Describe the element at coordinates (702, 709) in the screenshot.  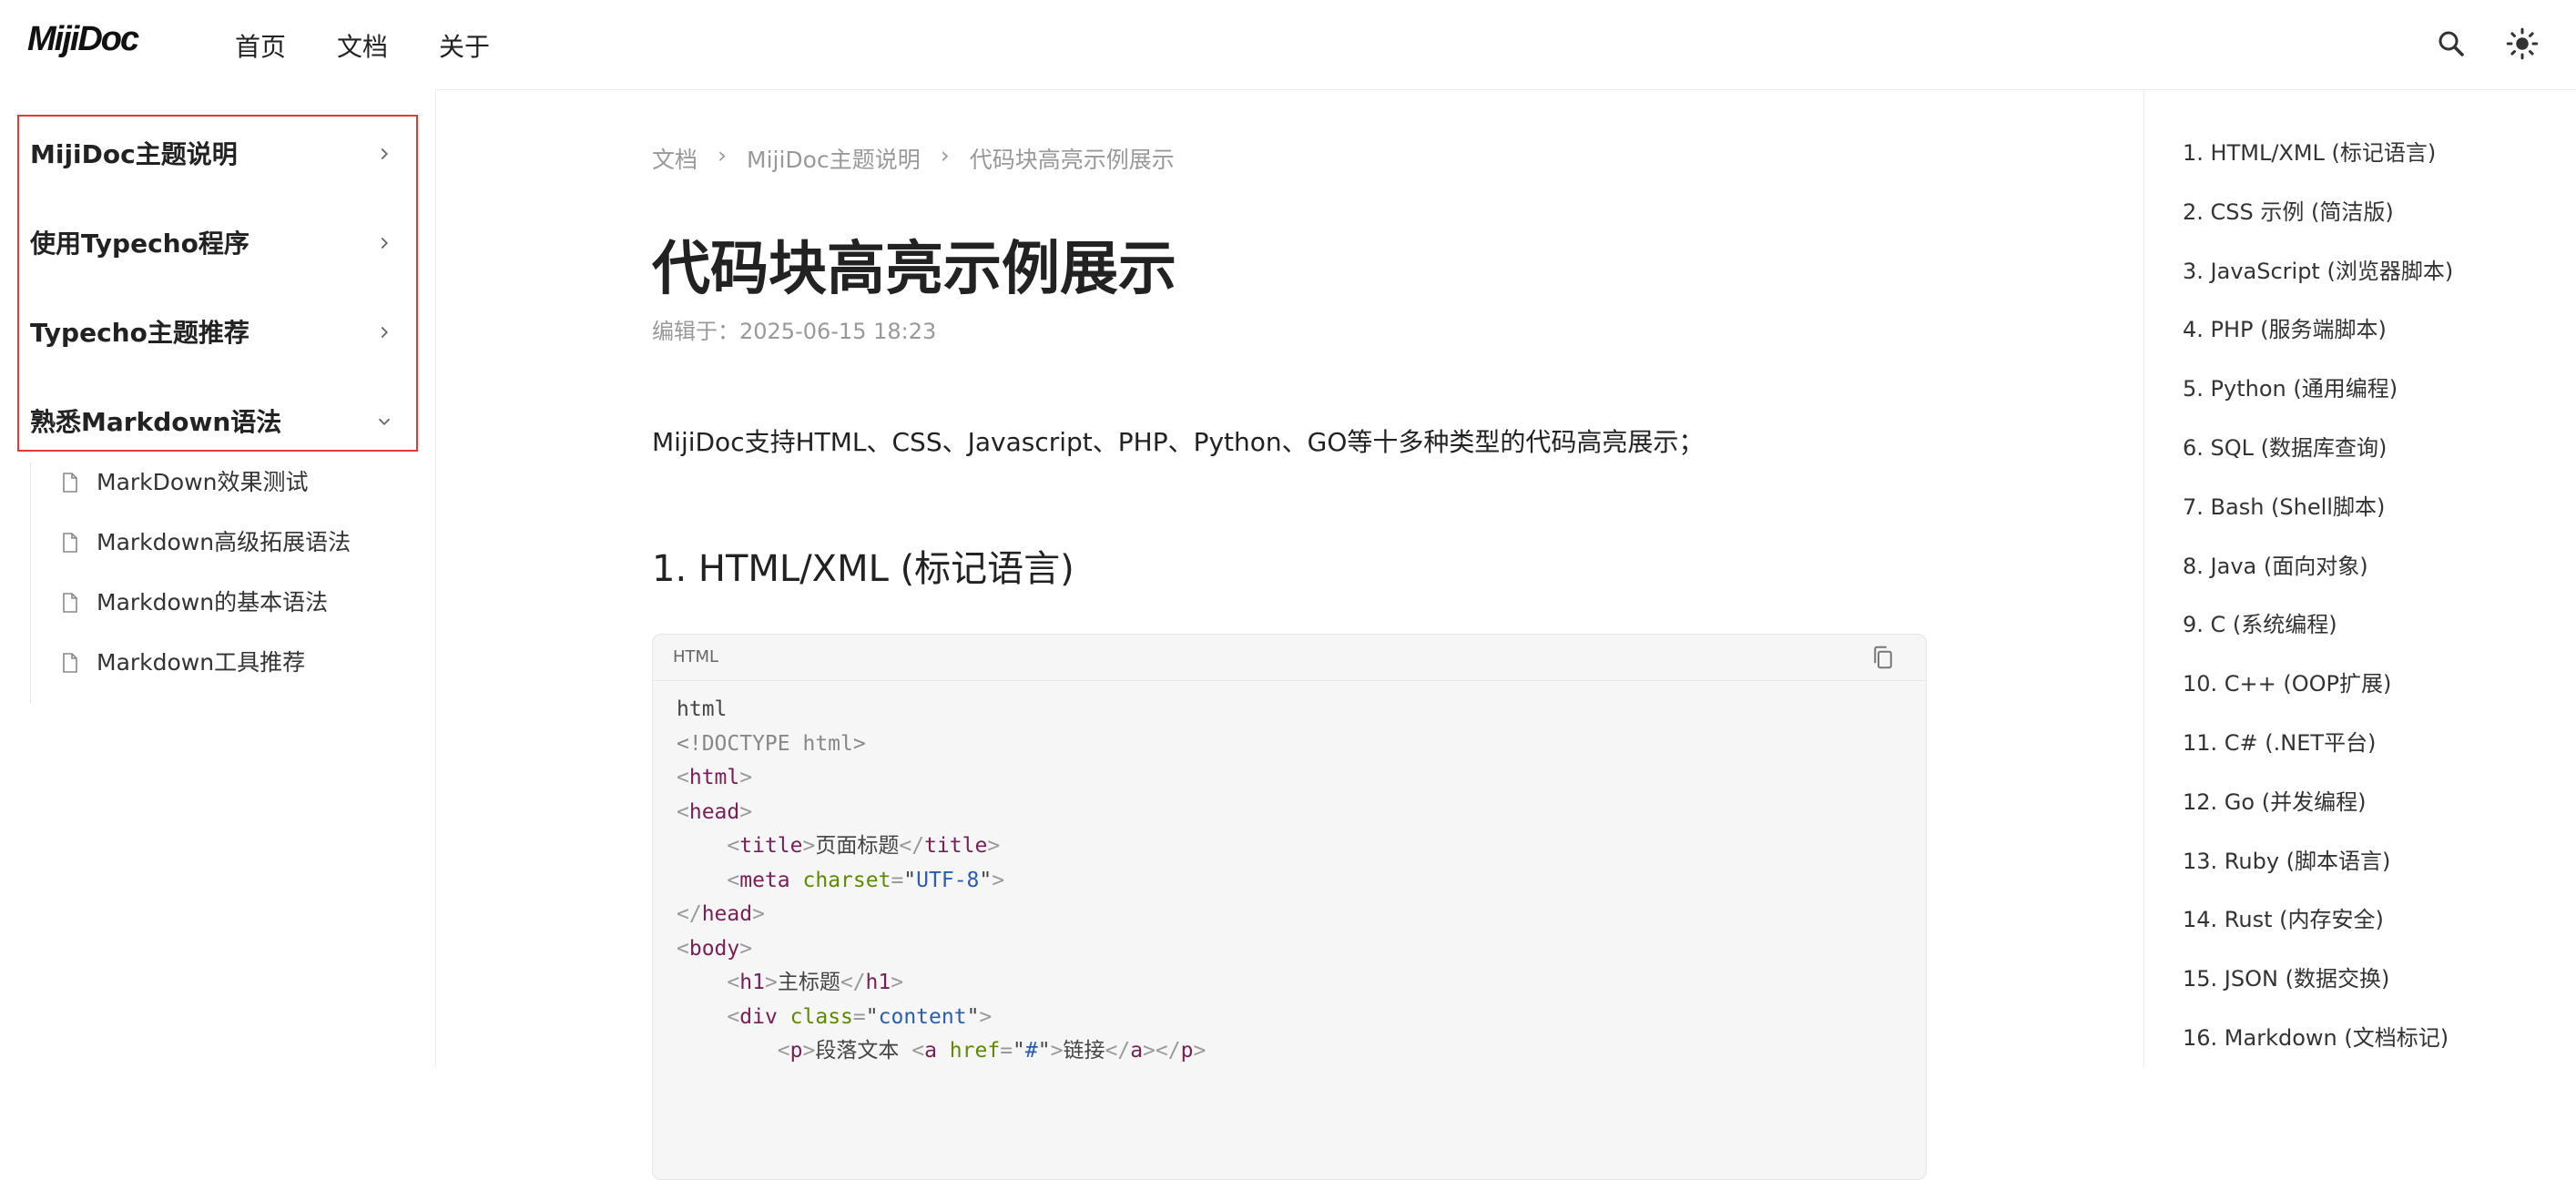
I see `code-line: html` at that location.